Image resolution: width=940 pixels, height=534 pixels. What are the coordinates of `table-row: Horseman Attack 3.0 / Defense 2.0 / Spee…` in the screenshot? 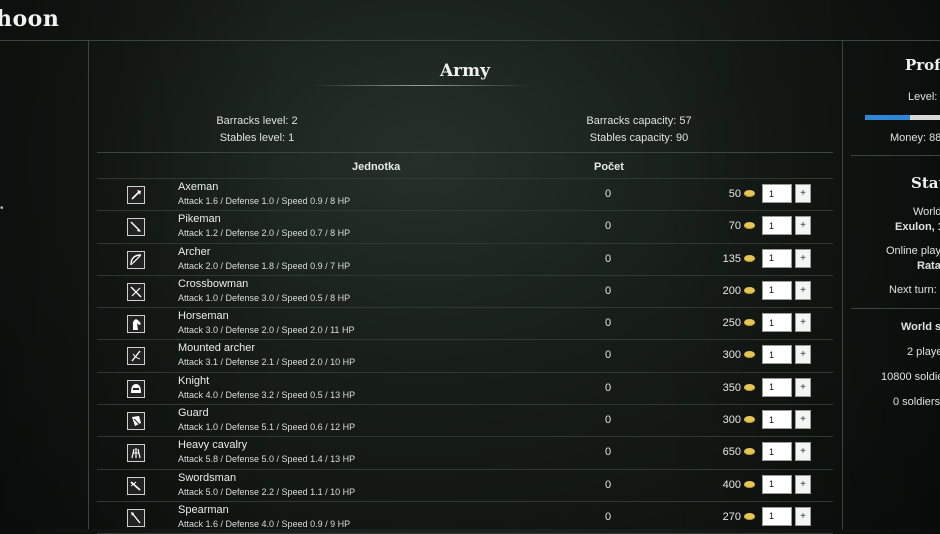 It's located at (465, 323).